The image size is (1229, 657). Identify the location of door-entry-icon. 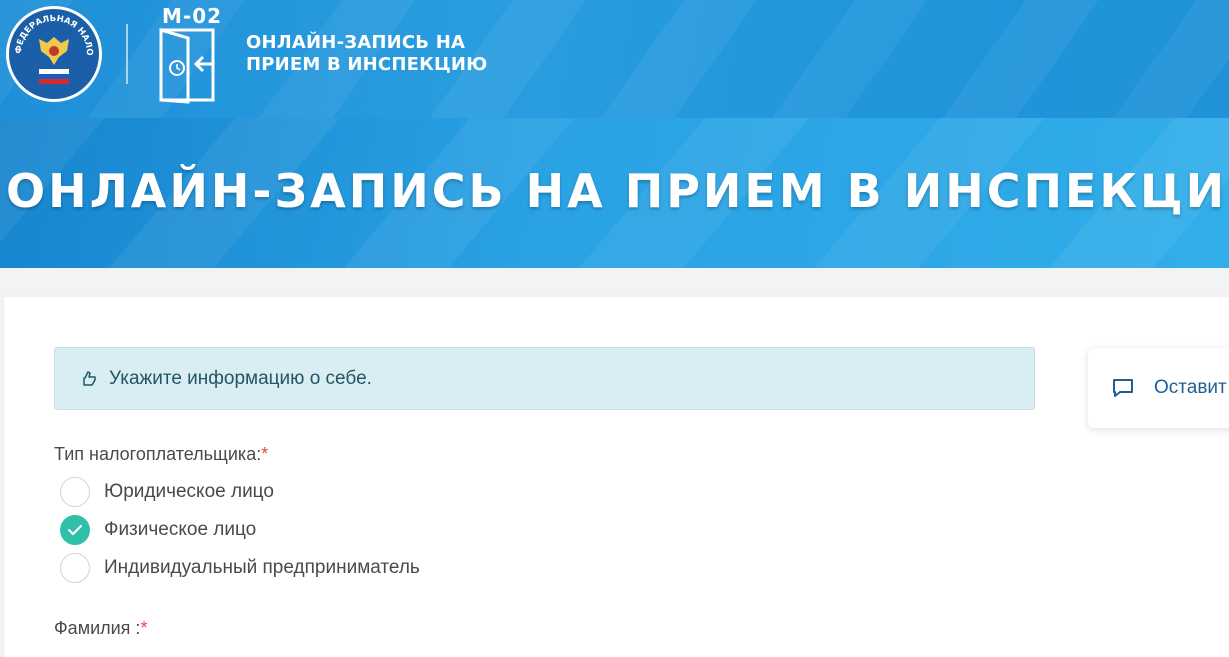
(188, 68).